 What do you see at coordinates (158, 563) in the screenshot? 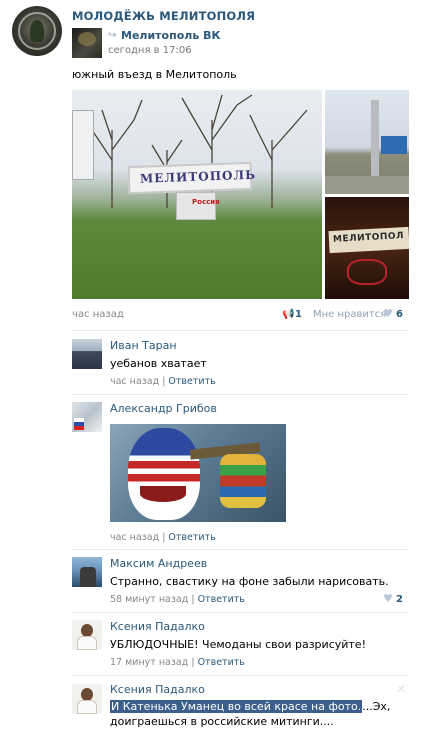
I see `comment-author: Максим Андреев` at bounding box center [158, 563].